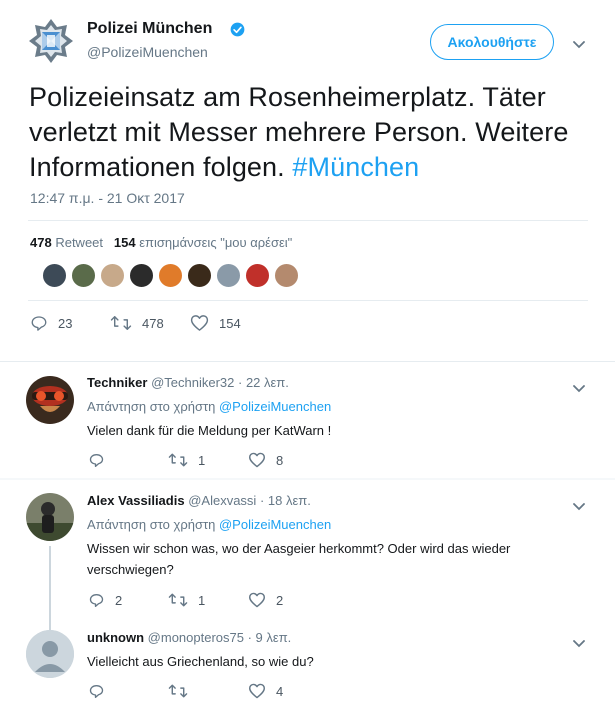 The height and width of the screenshot is (711, 615). What do you see at coordinates (117, 382) in the screenshot?
I see `reply-author-name: Techniker` at bounding box center [117, 382].